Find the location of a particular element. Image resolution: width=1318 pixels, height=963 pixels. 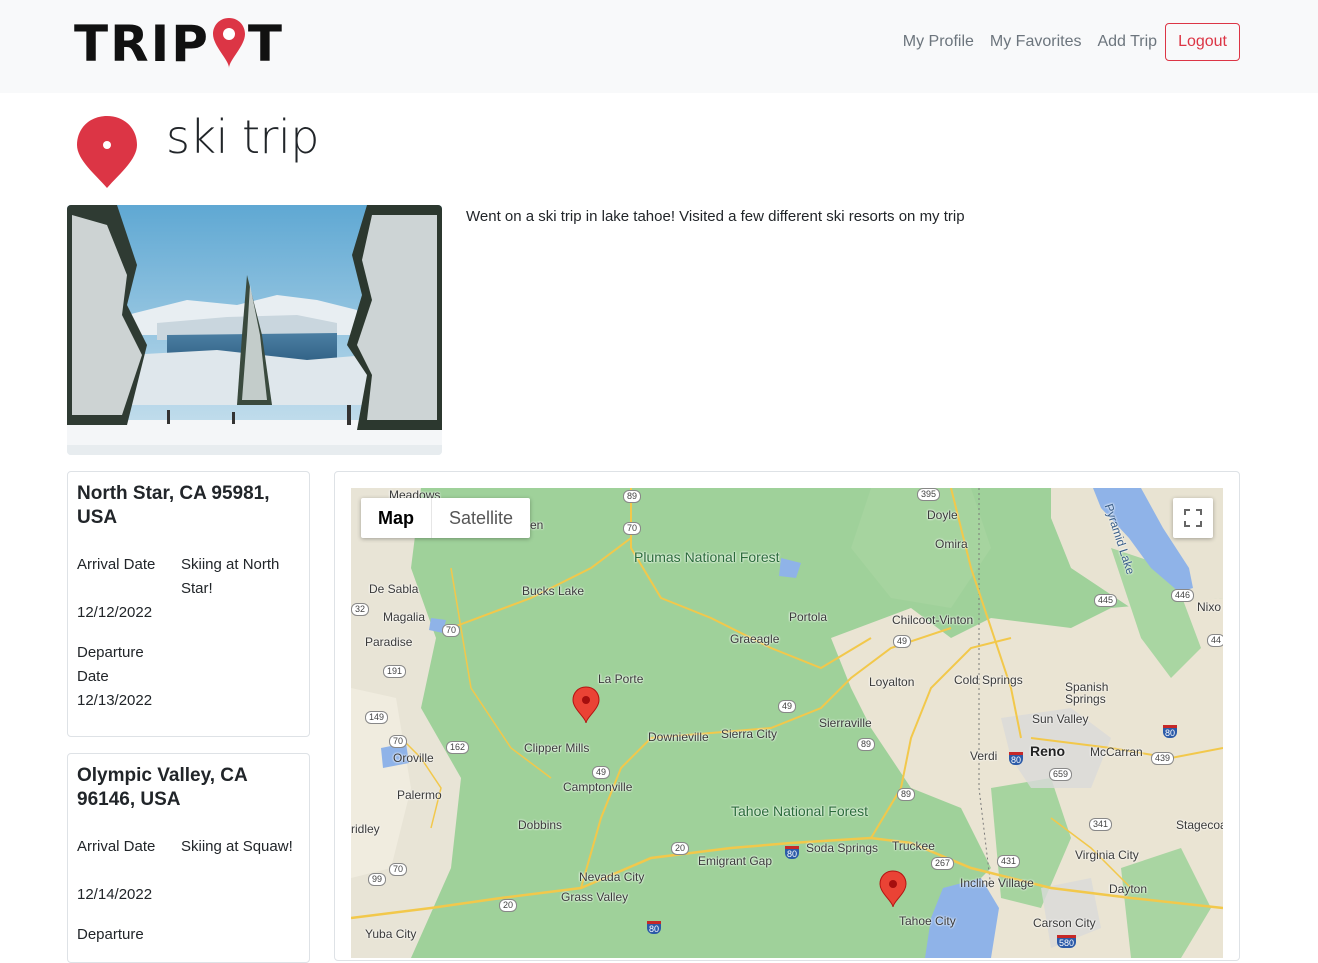

map-type-control: Map Satellite is located at coordinates (446, 518).